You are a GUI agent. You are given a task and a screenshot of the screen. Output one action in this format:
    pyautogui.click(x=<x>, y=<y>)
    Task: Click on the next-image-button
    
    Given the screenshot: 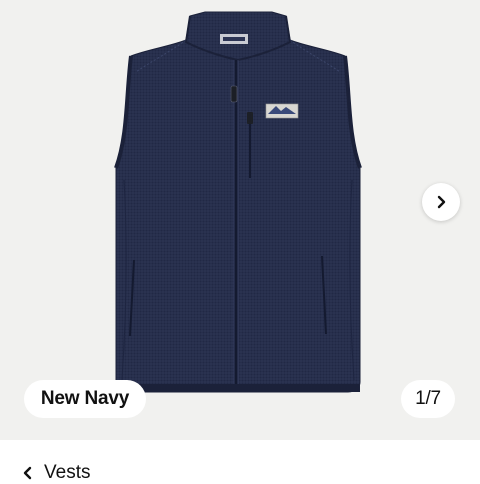 What is the action you would take?
    pyautogui.click(x=441, y=202)
    